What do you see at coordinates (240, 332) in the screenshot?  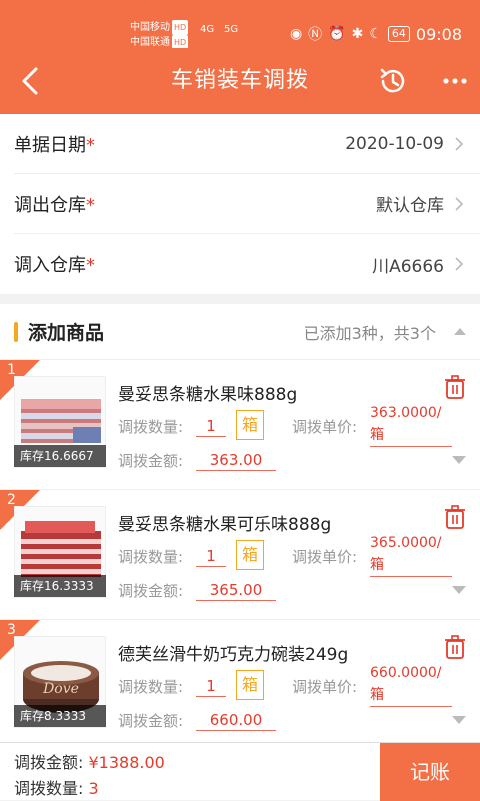 I see `goods-section-header: 添加商品 已添加3种，共3个` at bounding box center [240, 332].